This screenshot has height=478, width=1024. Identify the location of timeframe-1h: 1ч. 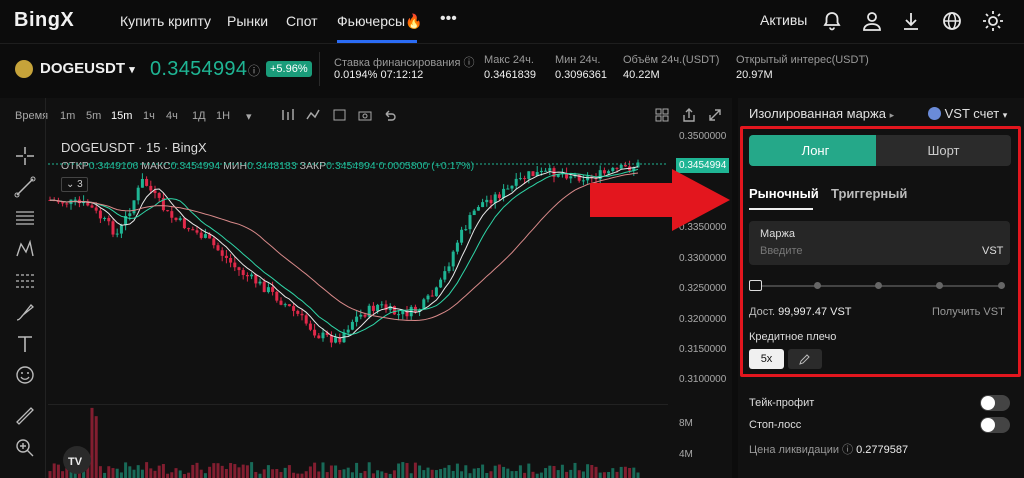
(149, 116).